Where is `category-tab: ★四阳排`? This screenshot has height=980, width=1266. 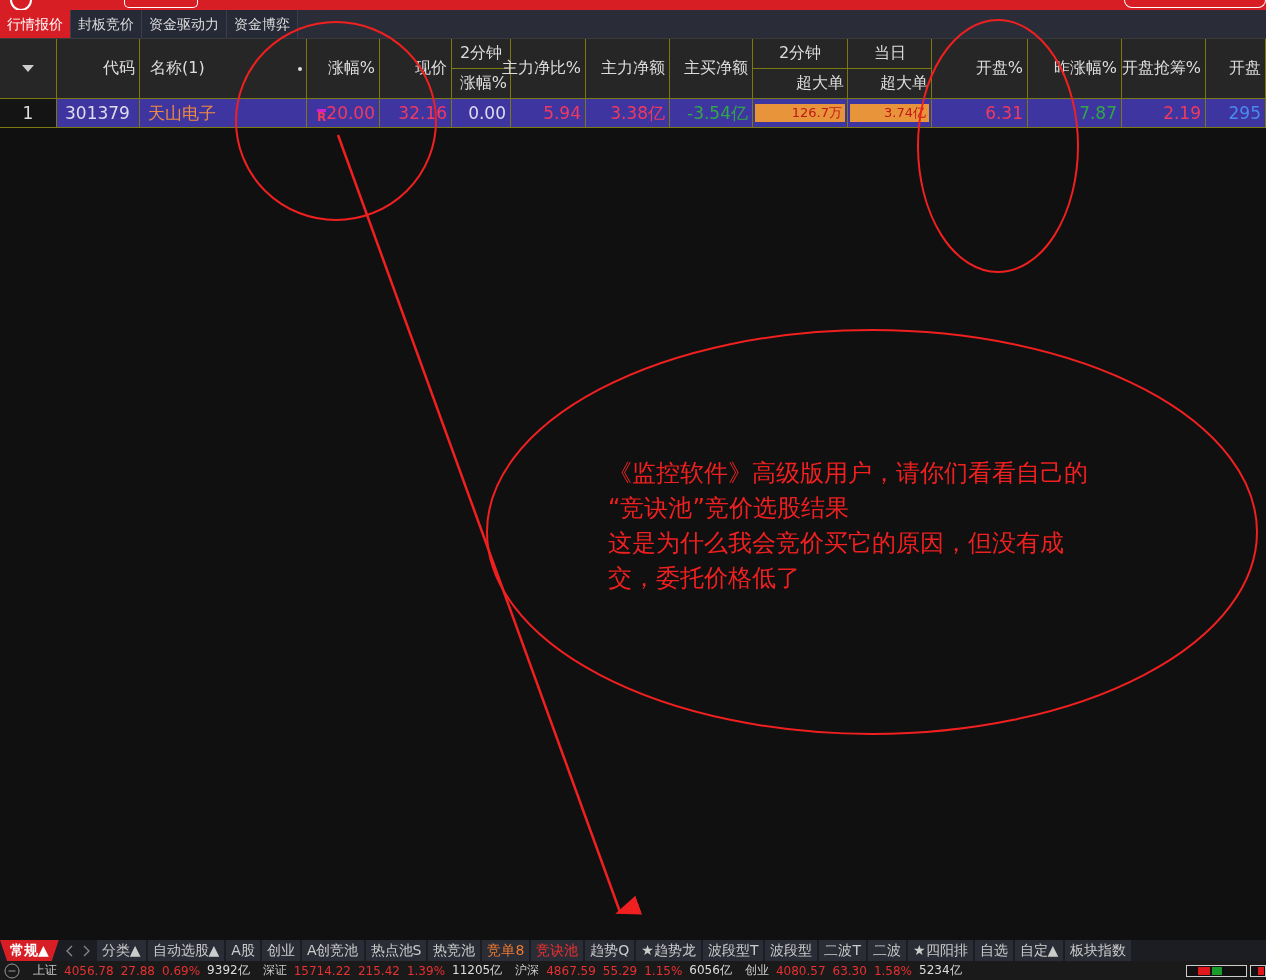 category-tab: ★四阳排 is located at coordinates (940, 950).